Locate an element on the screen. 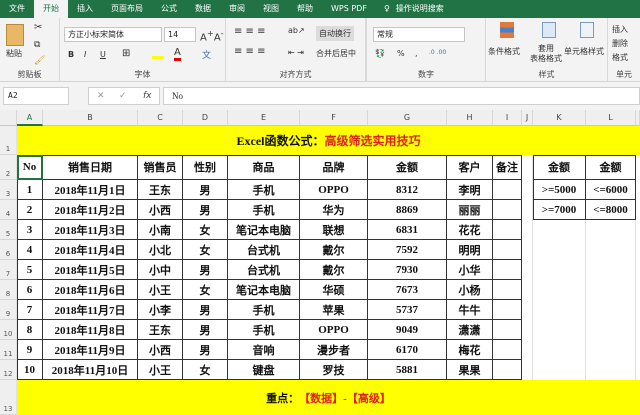 Image resolution: width=640 pixels, height=415 pixels. table-cell: 7592 is located at coordinates (407, 250).